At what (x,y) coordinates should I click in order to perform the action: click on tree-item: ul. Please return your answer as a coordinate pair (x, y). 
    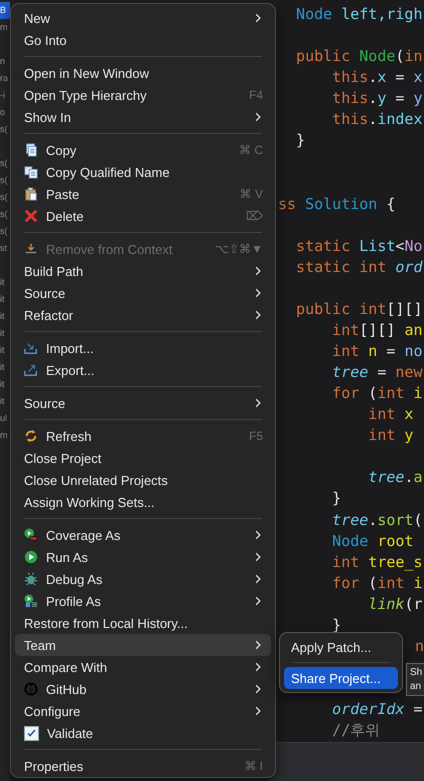
    Looking at the image, I should click on (5, 418).